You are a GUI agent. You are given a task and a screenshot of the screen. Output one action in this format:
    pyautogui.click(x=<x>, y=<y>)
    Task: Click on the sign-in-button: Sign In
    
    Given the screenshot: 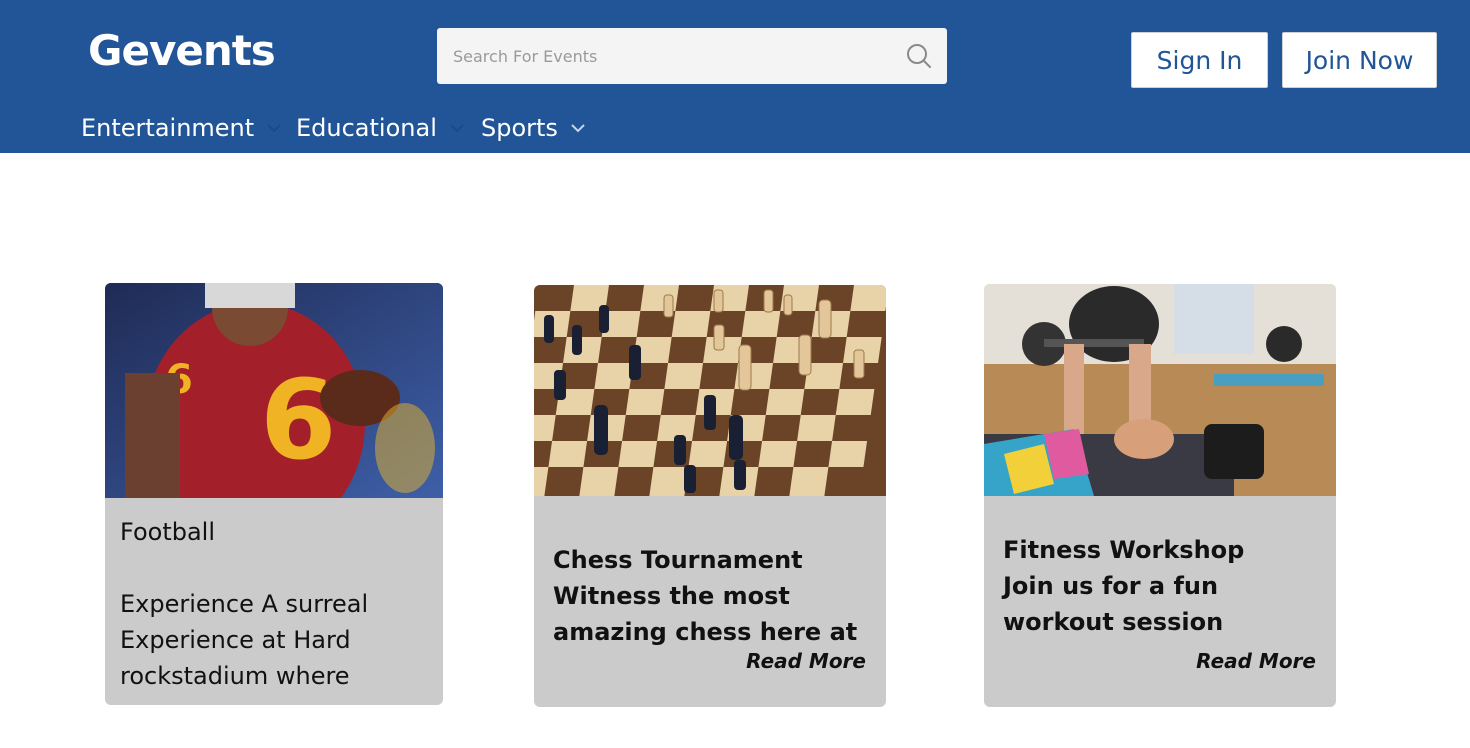 What is the action you would take?
    pyautogui.click(x=1199, y=60)
    